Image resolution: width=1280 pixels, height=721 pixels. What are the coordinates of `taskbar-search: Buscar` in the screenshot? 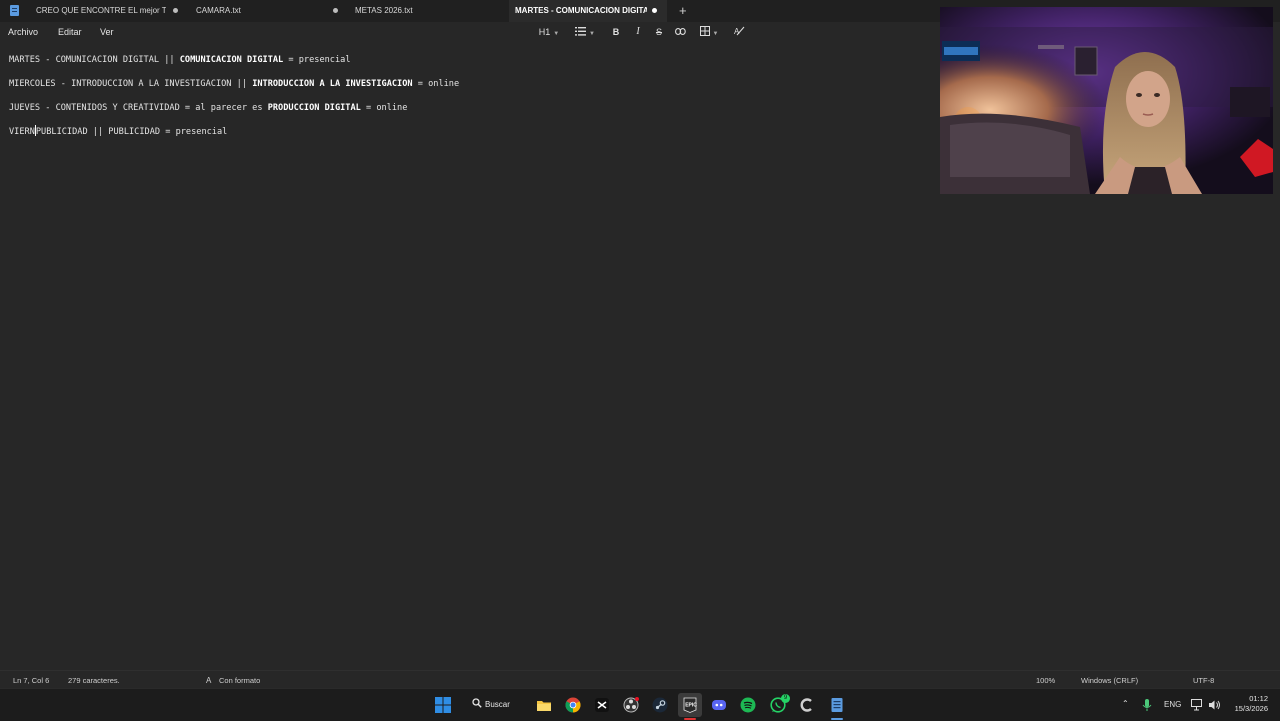 It's located at (491, 705).